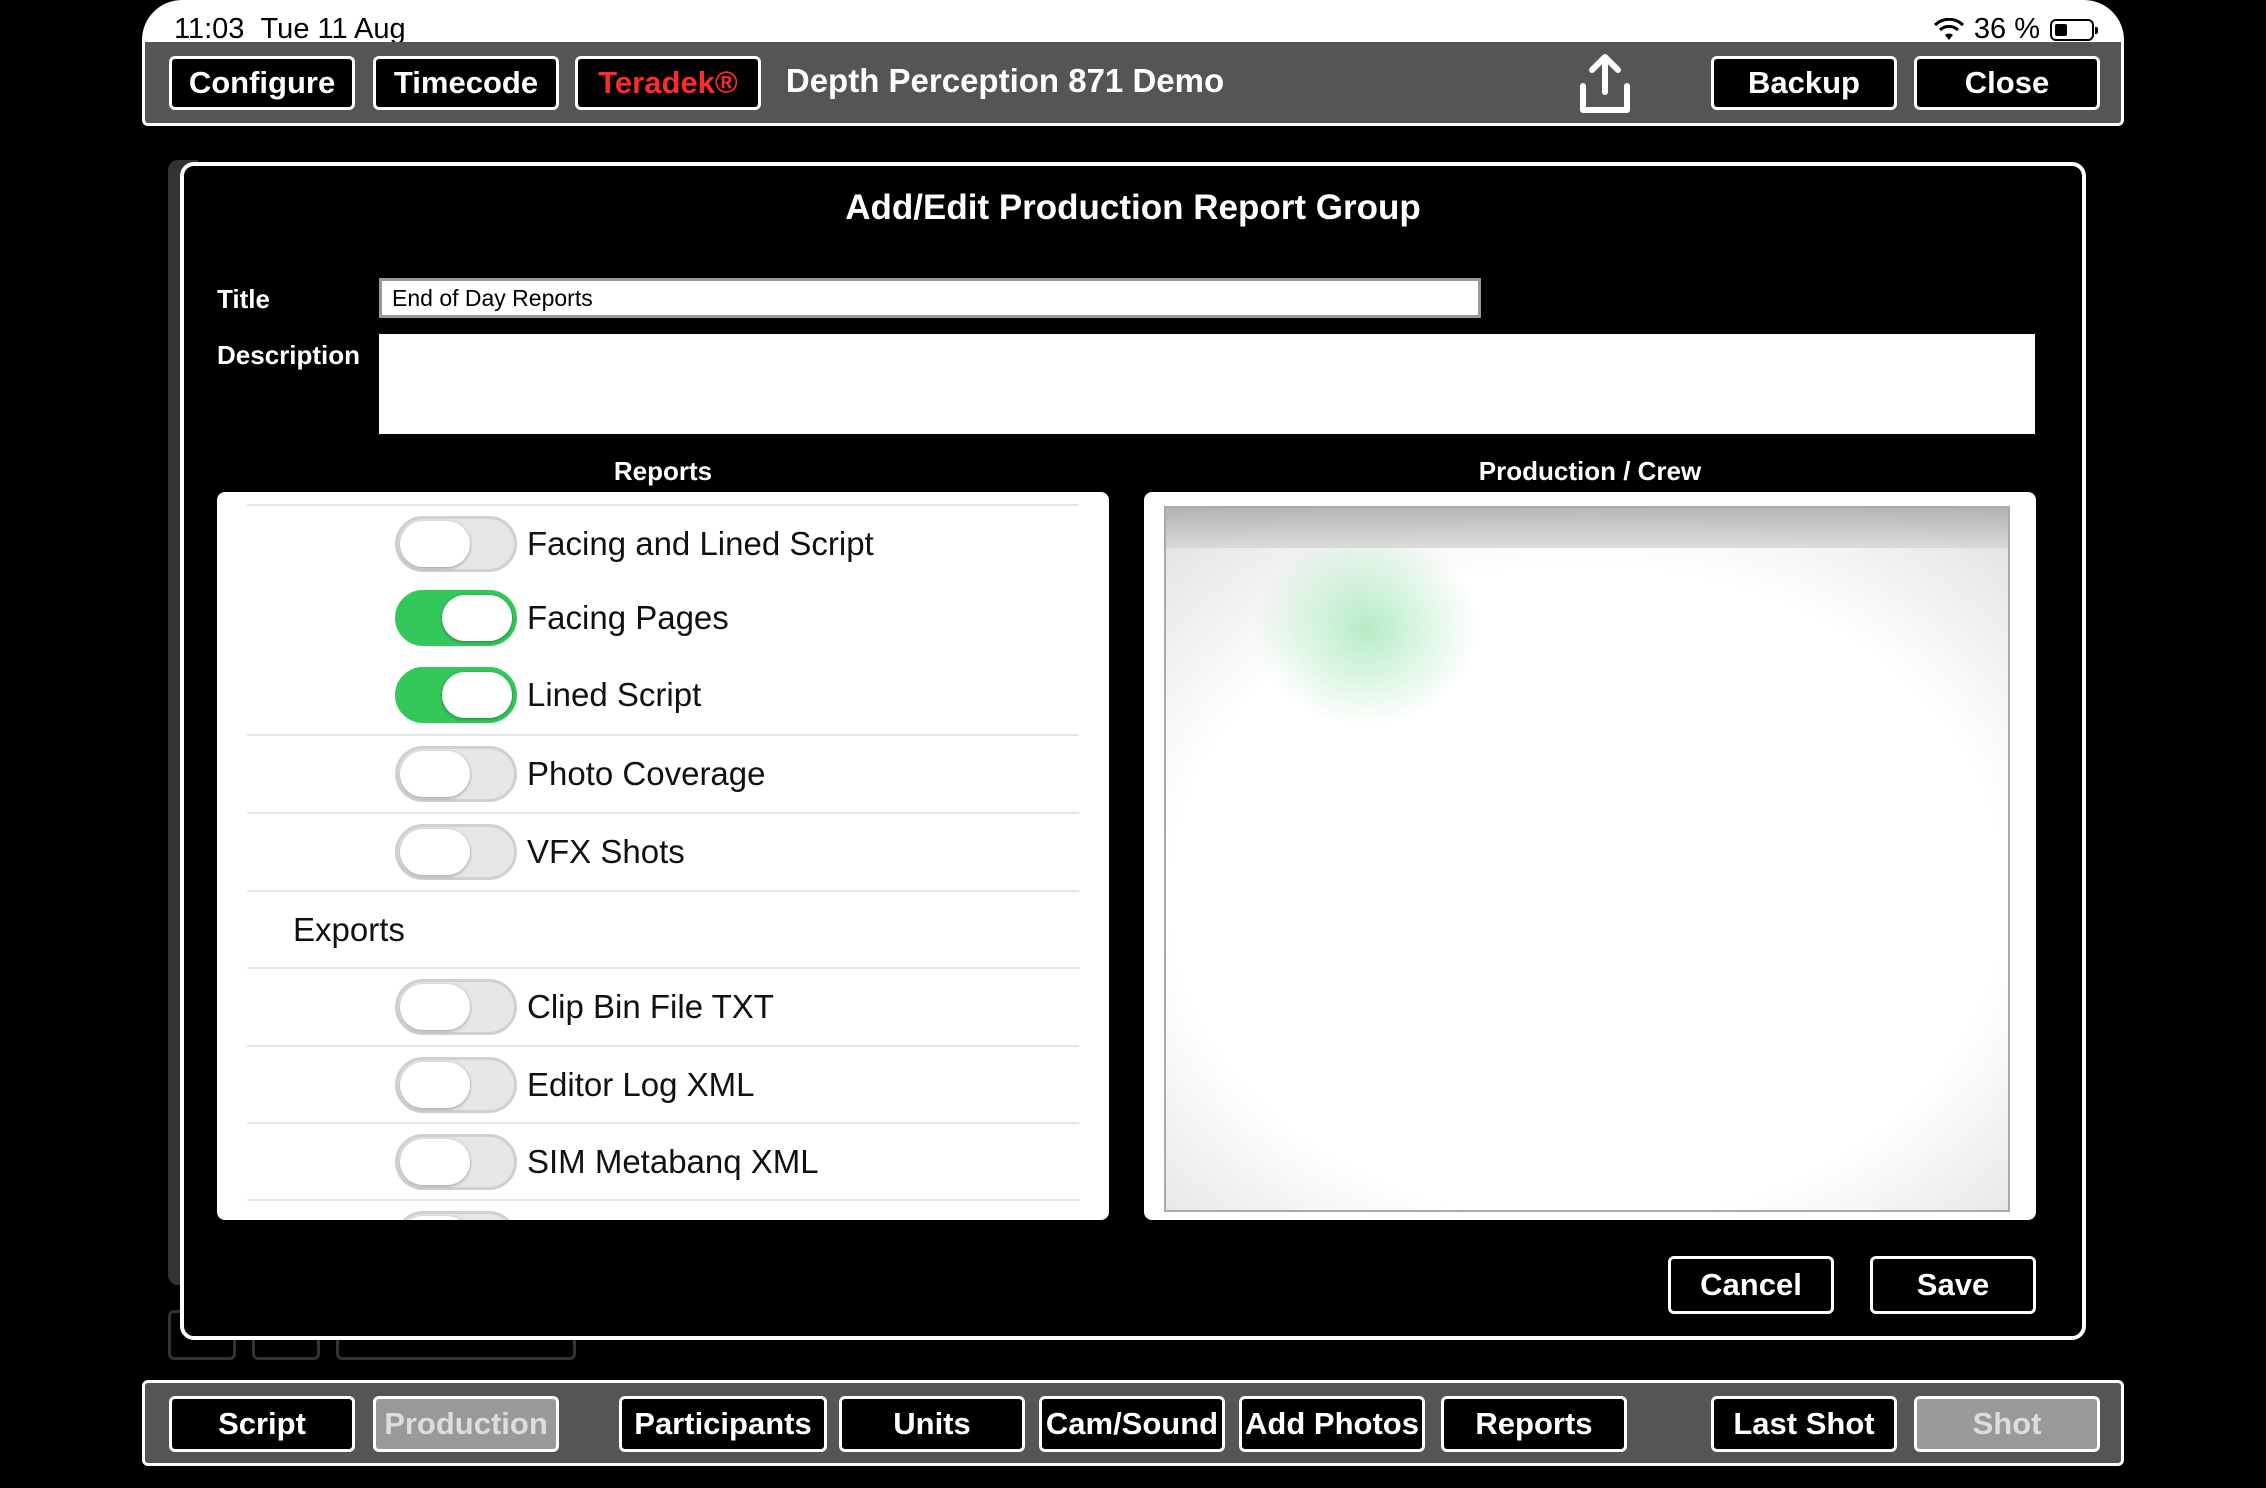  Describe the element at coordinates (1005, 80) in the screenshot. I see `app-title: Depth Perception 871 Demo` at that location.